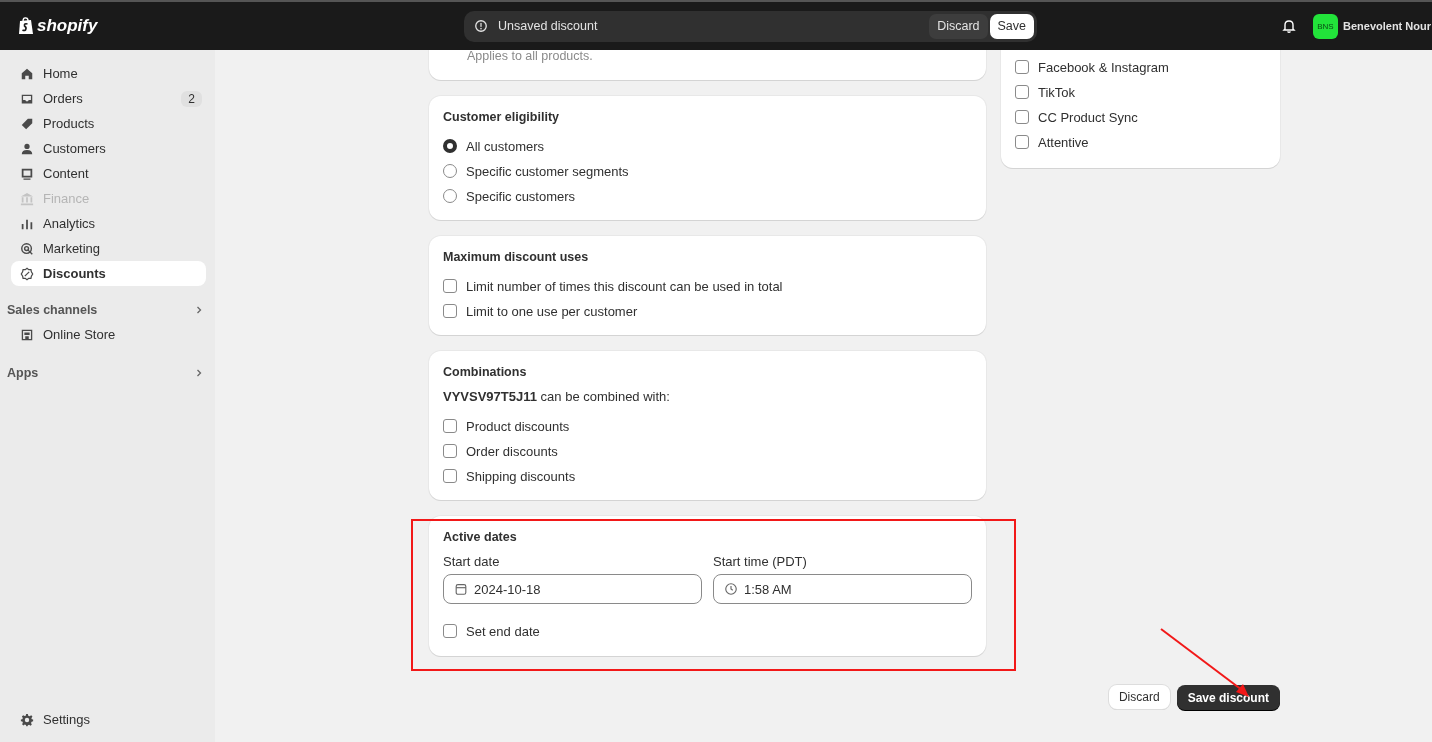 This screenshot has height=742, width=1432. What do you see at coordinates (1057, 92) in the screenshot?
I see `option-label: TikTok` at bounding box center [1057, 92].